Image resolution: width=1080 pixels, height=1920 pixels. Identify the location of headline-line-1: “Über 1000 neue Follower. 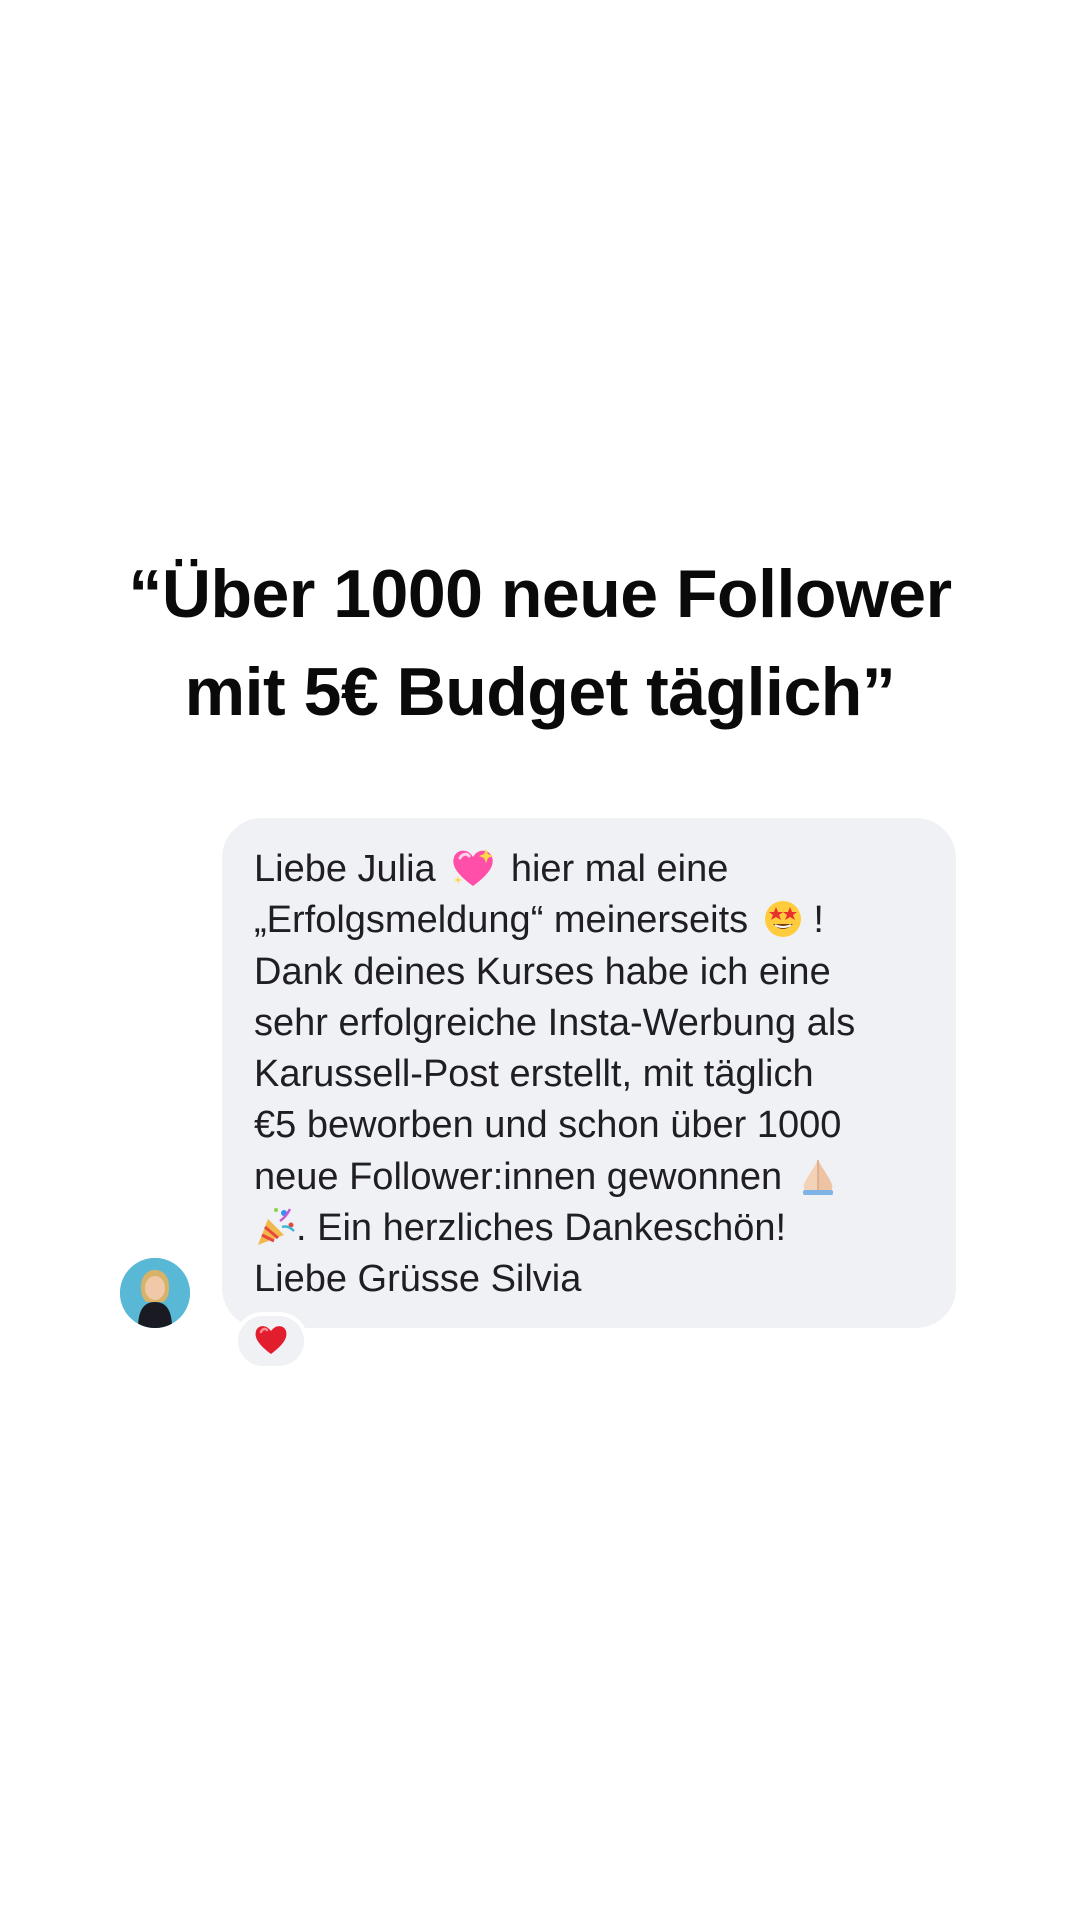
(540, 594).